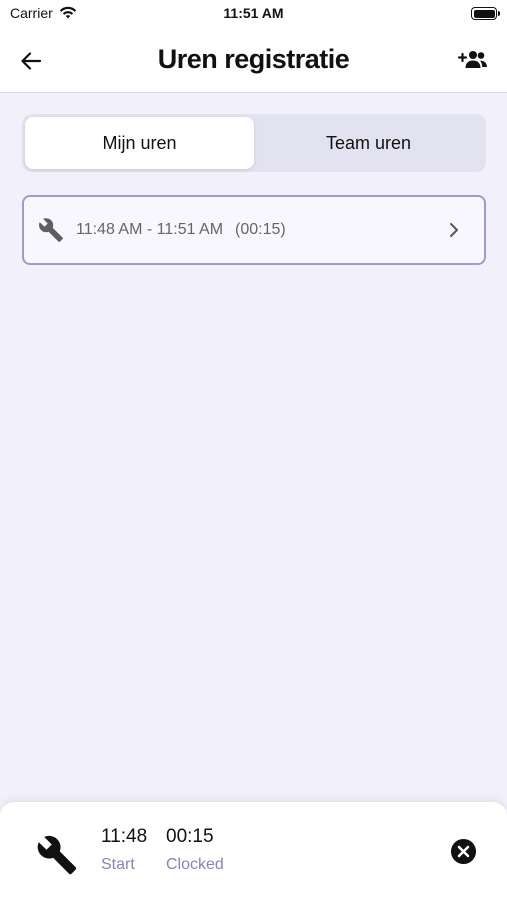  I want to click on active-timer-panel: 11:48 Start 00:15 Clocked, so click(253, 851).